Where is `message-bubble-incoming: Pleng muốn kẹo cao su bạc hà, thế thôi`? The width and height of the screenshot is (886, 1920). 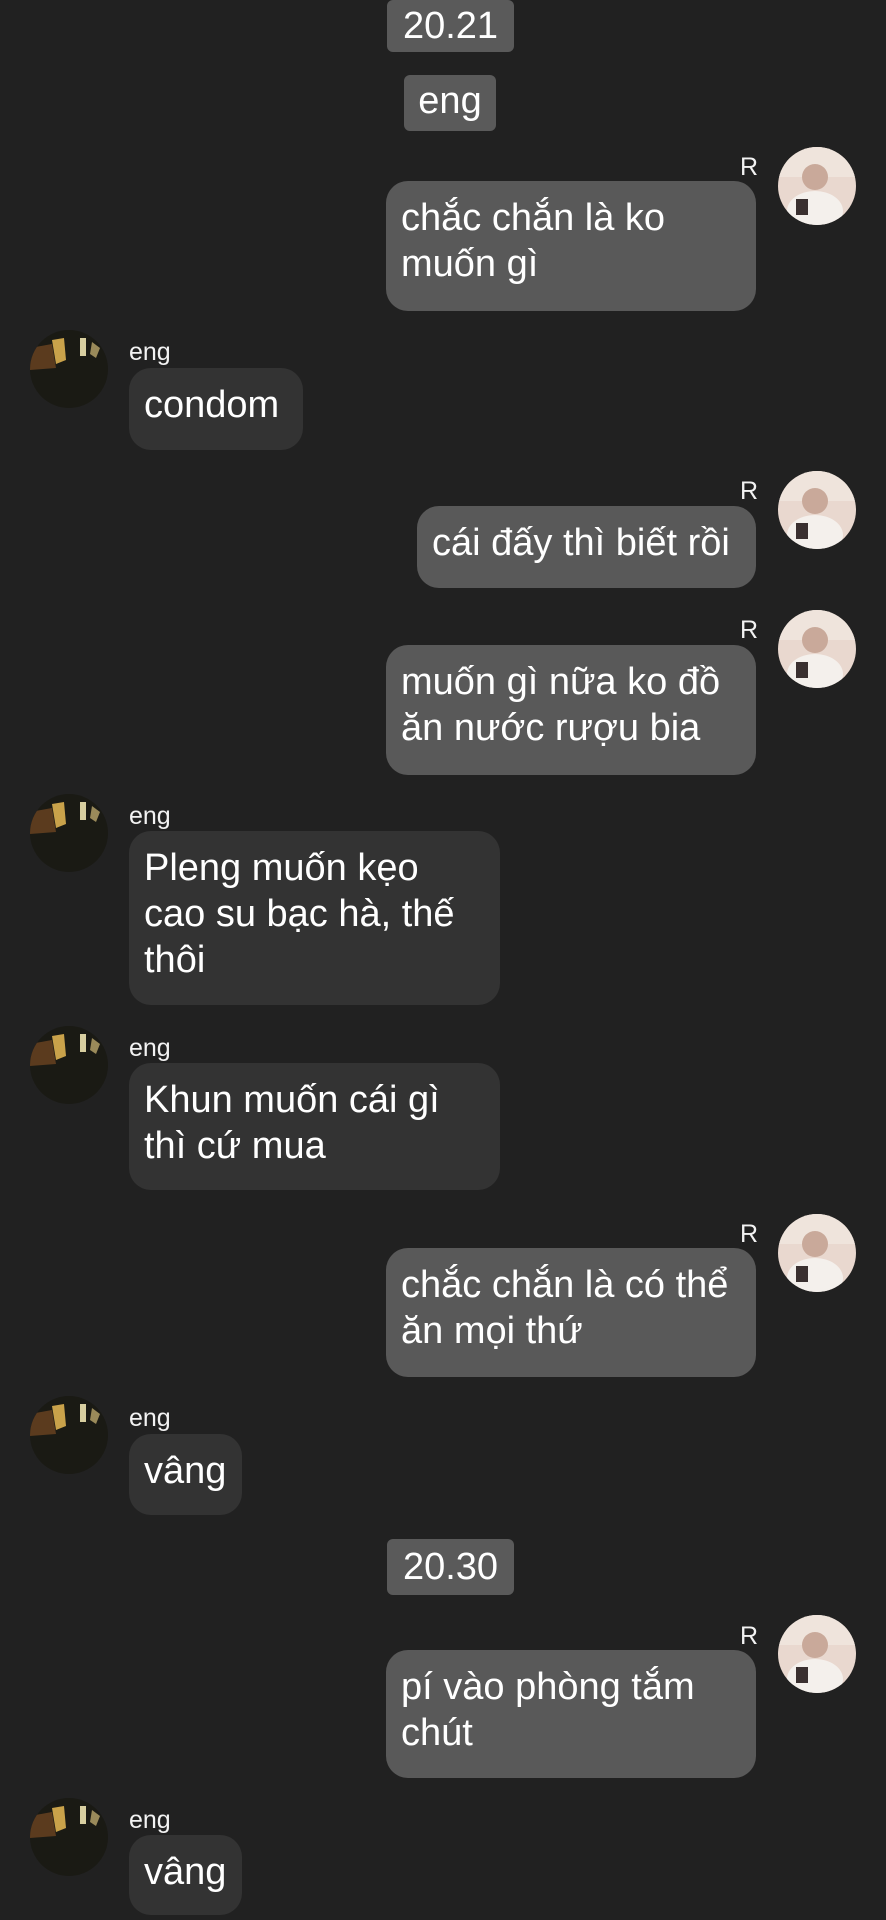 message-bubble-incoming: Pleng muốn kẹo cao su bạc hà, thế thôi is located at coordinates (314, 918).